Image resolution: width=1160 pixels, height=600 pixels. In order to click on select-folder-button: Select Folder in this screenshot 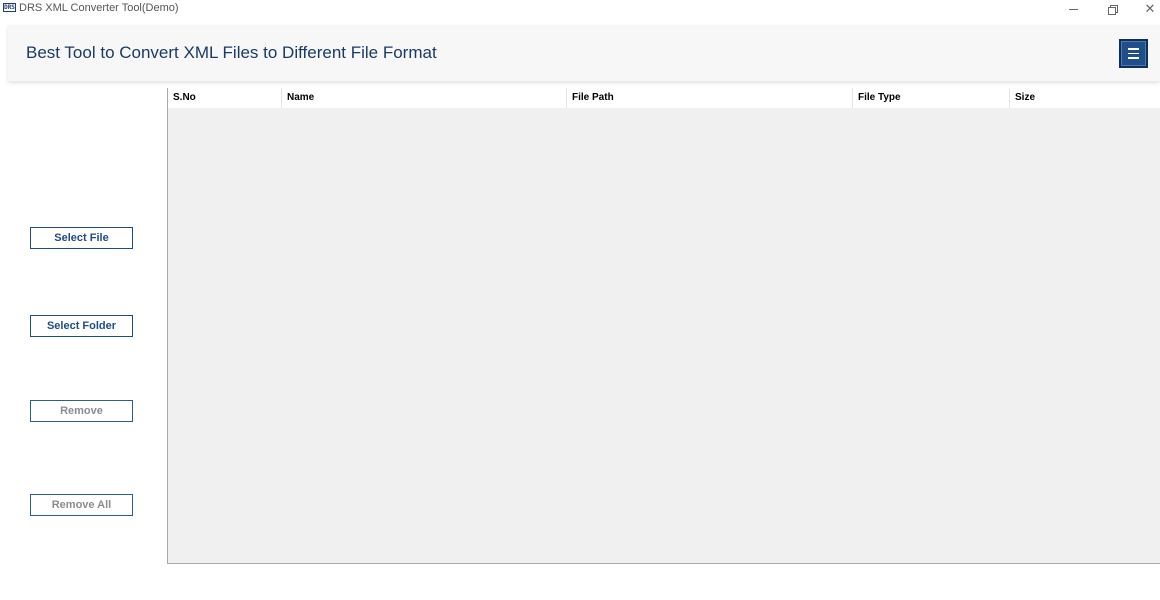, I will do `click(81, 326)`.